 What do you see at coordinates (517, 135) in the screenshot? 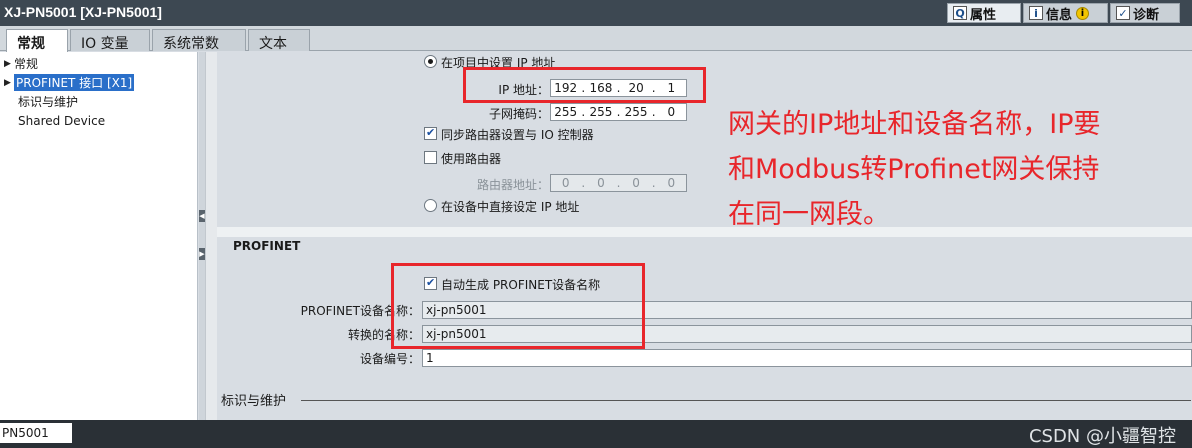
I see `sync-router-label: 同步路由器设置与 IO 控制器` at bounding box center [517, 135].